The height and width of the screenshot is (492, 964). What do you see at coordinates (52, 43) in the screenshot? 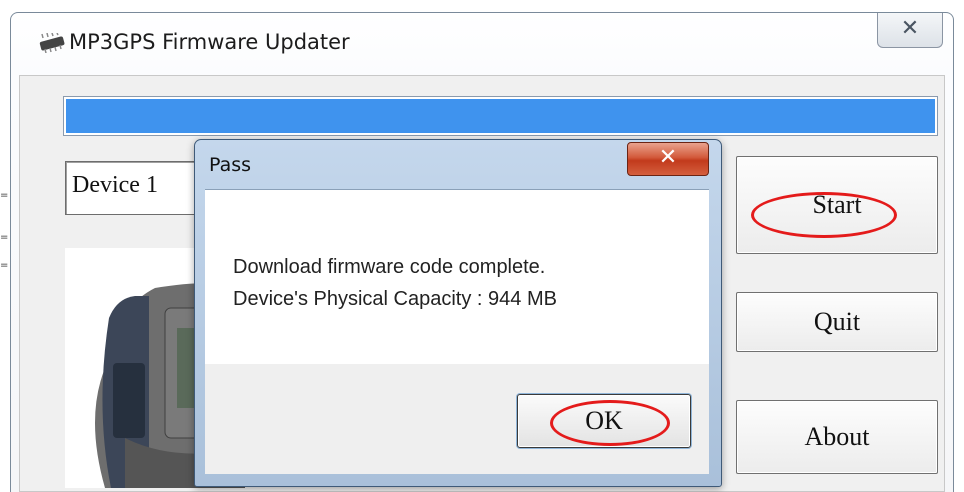
I see `chip-icon` at bounding box center [52, 43].